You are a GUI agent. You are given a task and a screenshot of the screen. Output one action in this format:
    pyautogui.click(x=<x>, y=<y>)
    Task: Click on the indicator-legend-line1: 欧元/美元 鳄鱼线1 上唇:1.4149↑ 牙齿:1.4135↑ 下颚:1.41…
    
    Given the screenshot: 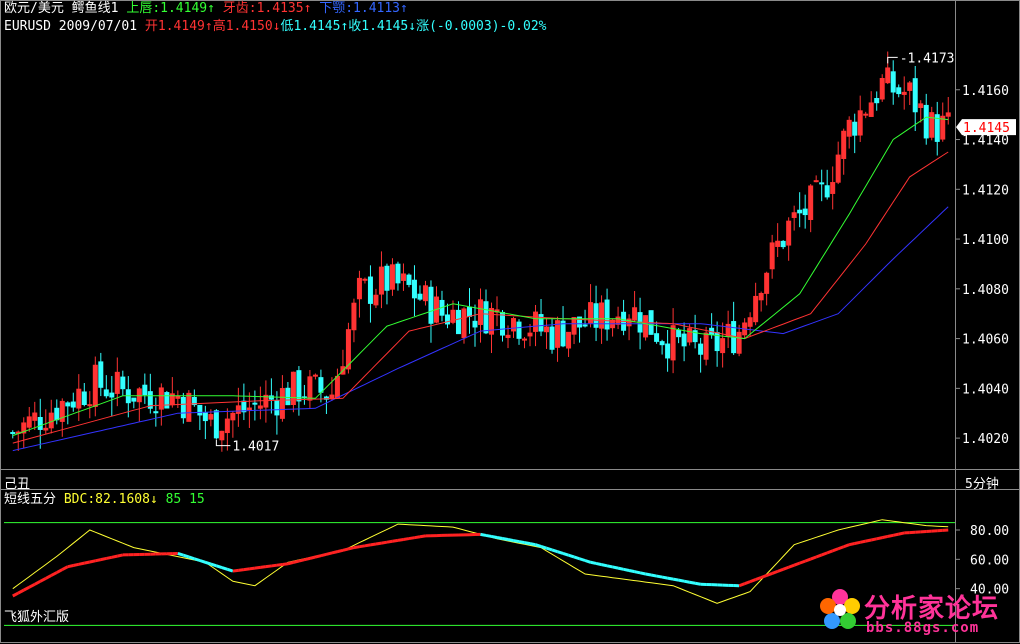 What is the action you would take?
    pyautogui.click(x=206, y=9)
    